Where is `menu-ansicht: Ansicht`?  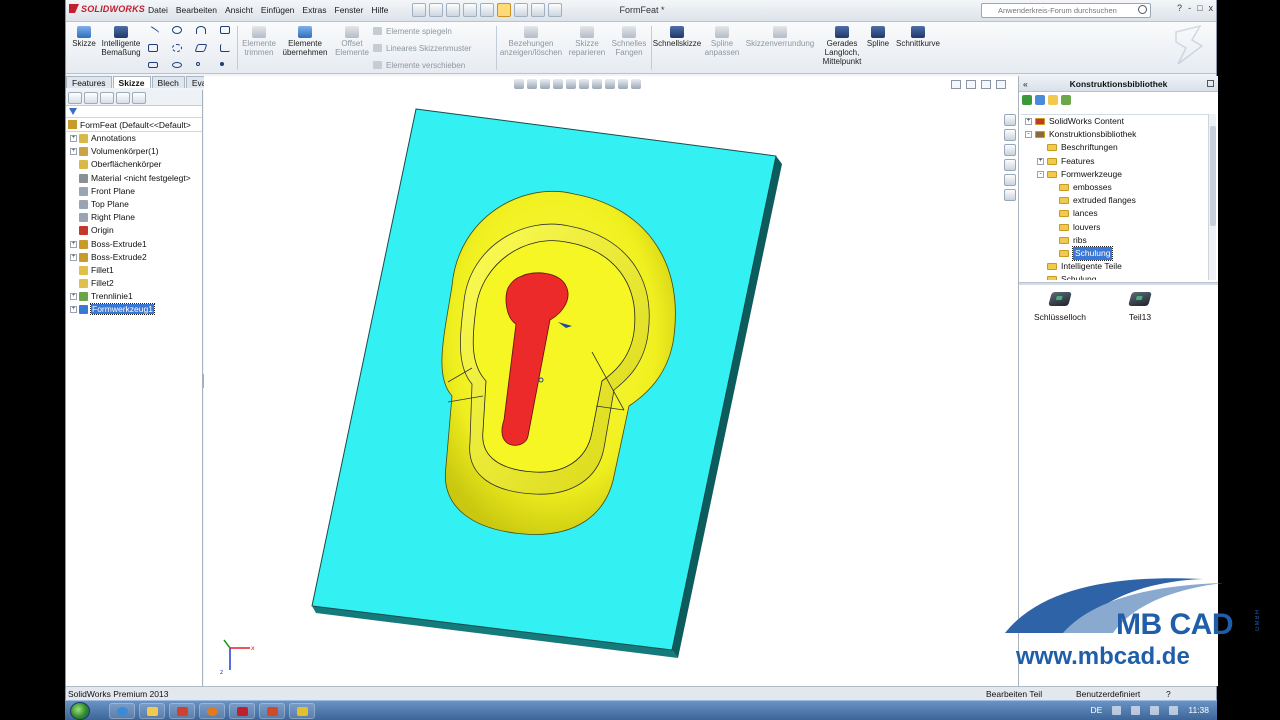
menu-ansicht: Ansicht is located at coordinates (239, 10).